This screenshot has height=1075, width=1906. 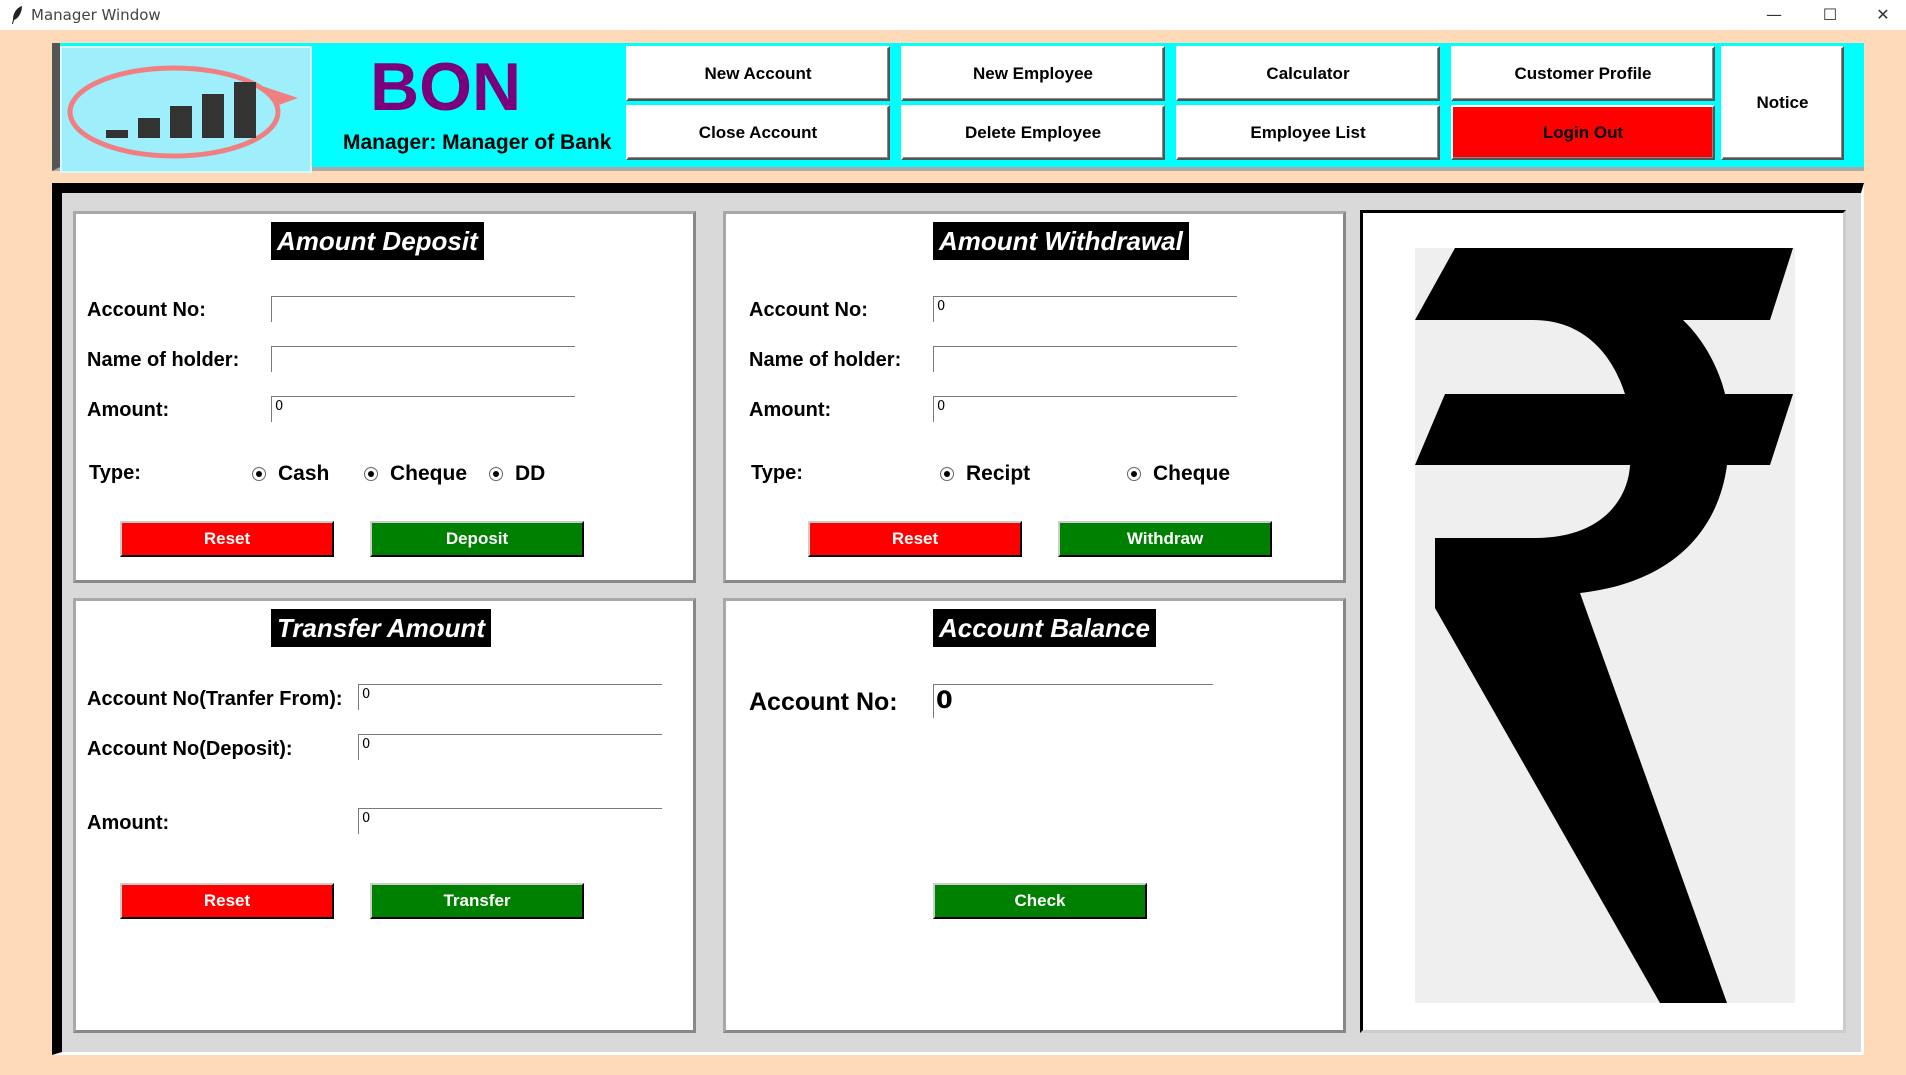 What do you see at coordinates (1830, 15) in the screenshot?
I see `maximize-button: ☐` at bounding box center [1830, 15].